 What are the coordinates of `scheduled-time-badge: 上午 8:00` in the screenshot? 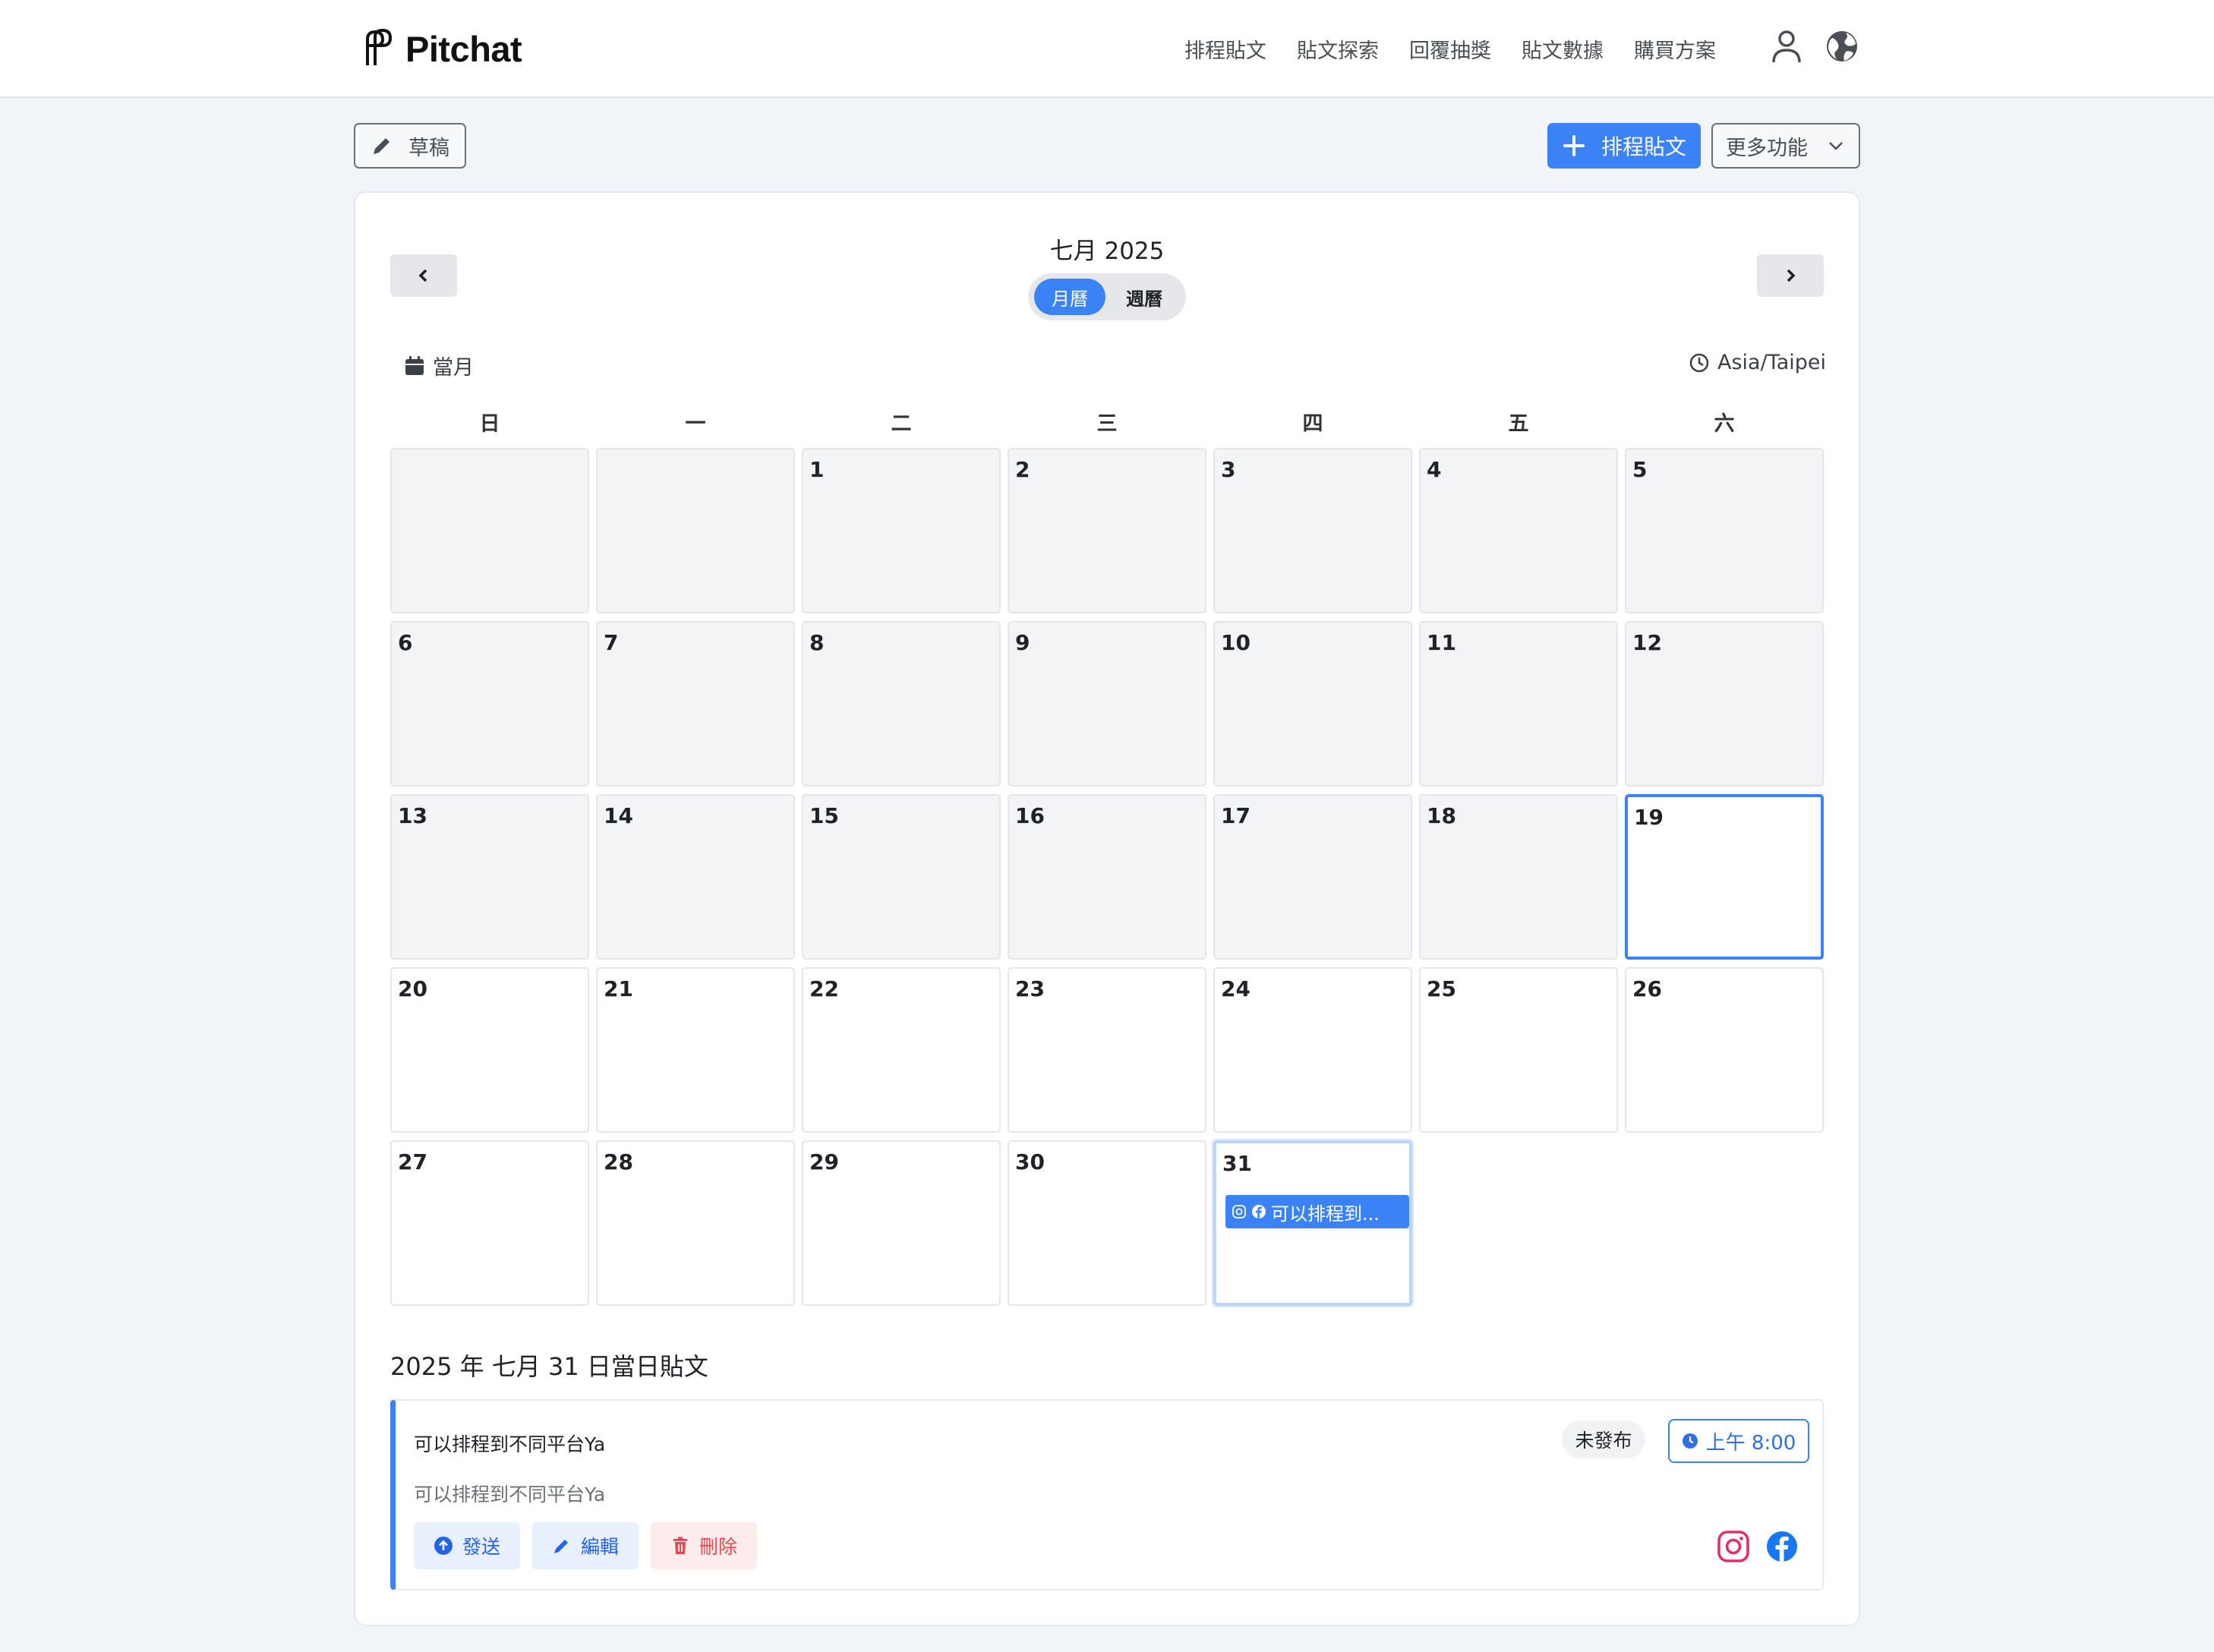 It's located at (1739, 1441).